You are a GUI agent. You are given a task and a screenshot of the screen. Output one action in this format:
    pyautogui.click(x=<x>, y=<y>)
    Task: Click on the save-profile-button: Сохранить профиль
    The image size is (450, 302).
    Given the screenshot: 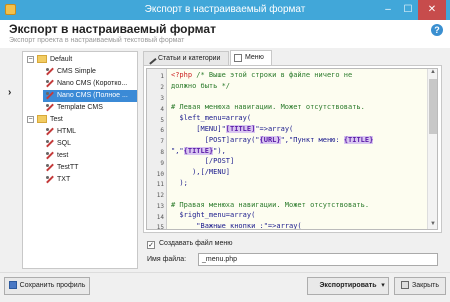 What is the action you would take?
    pyautogui.click(x=47, y=286)
    